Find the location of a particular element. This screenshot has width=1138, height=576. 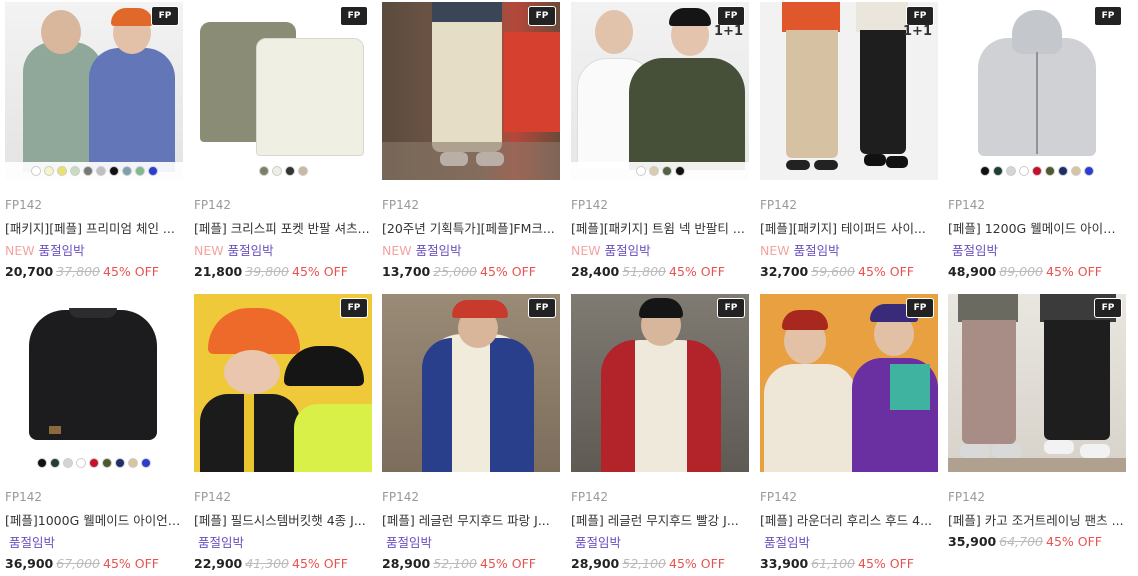

original-price: 59,600 is located at coordinates (833, 271).